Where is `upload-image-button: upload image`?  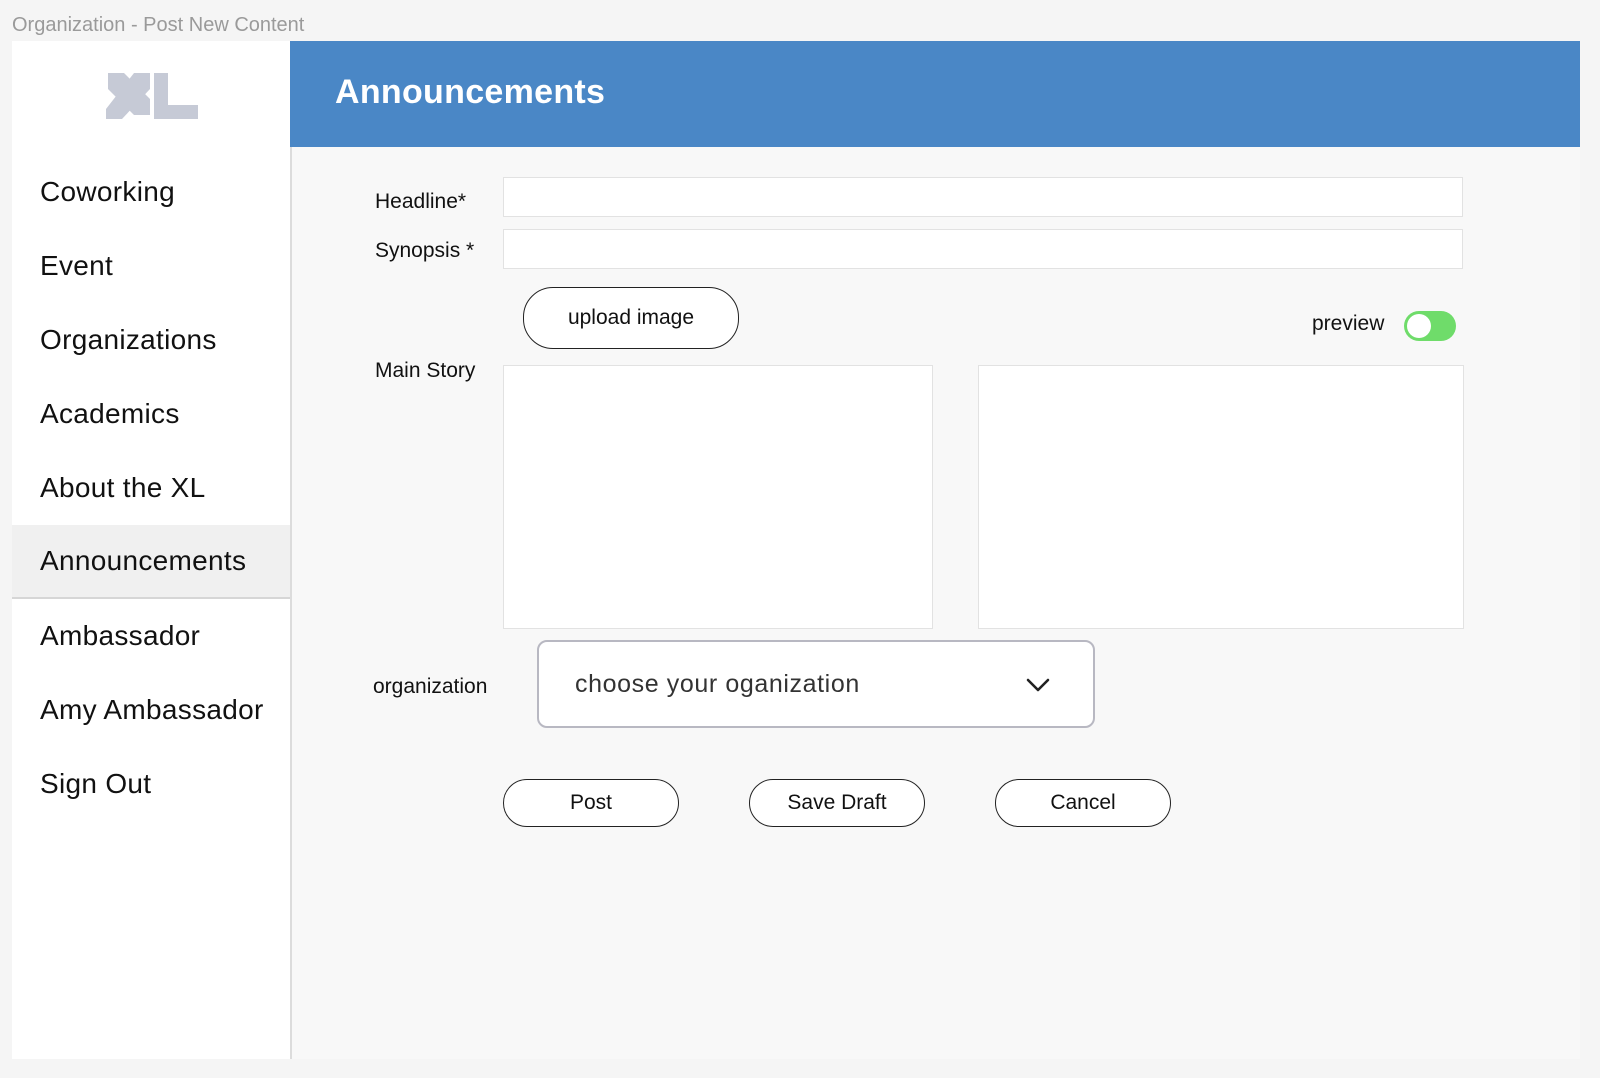 upload-image-button: upload image is located at coordinates (631, 318).